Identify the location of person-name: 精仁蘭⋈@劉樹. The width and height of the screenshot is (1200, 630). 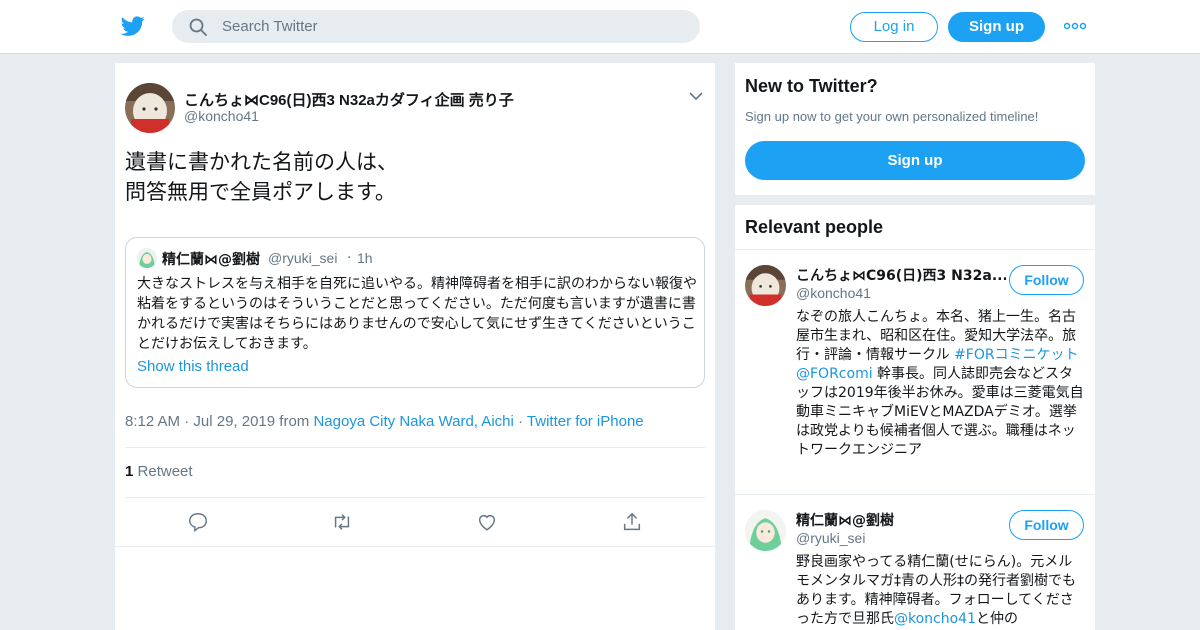
(901, 520).